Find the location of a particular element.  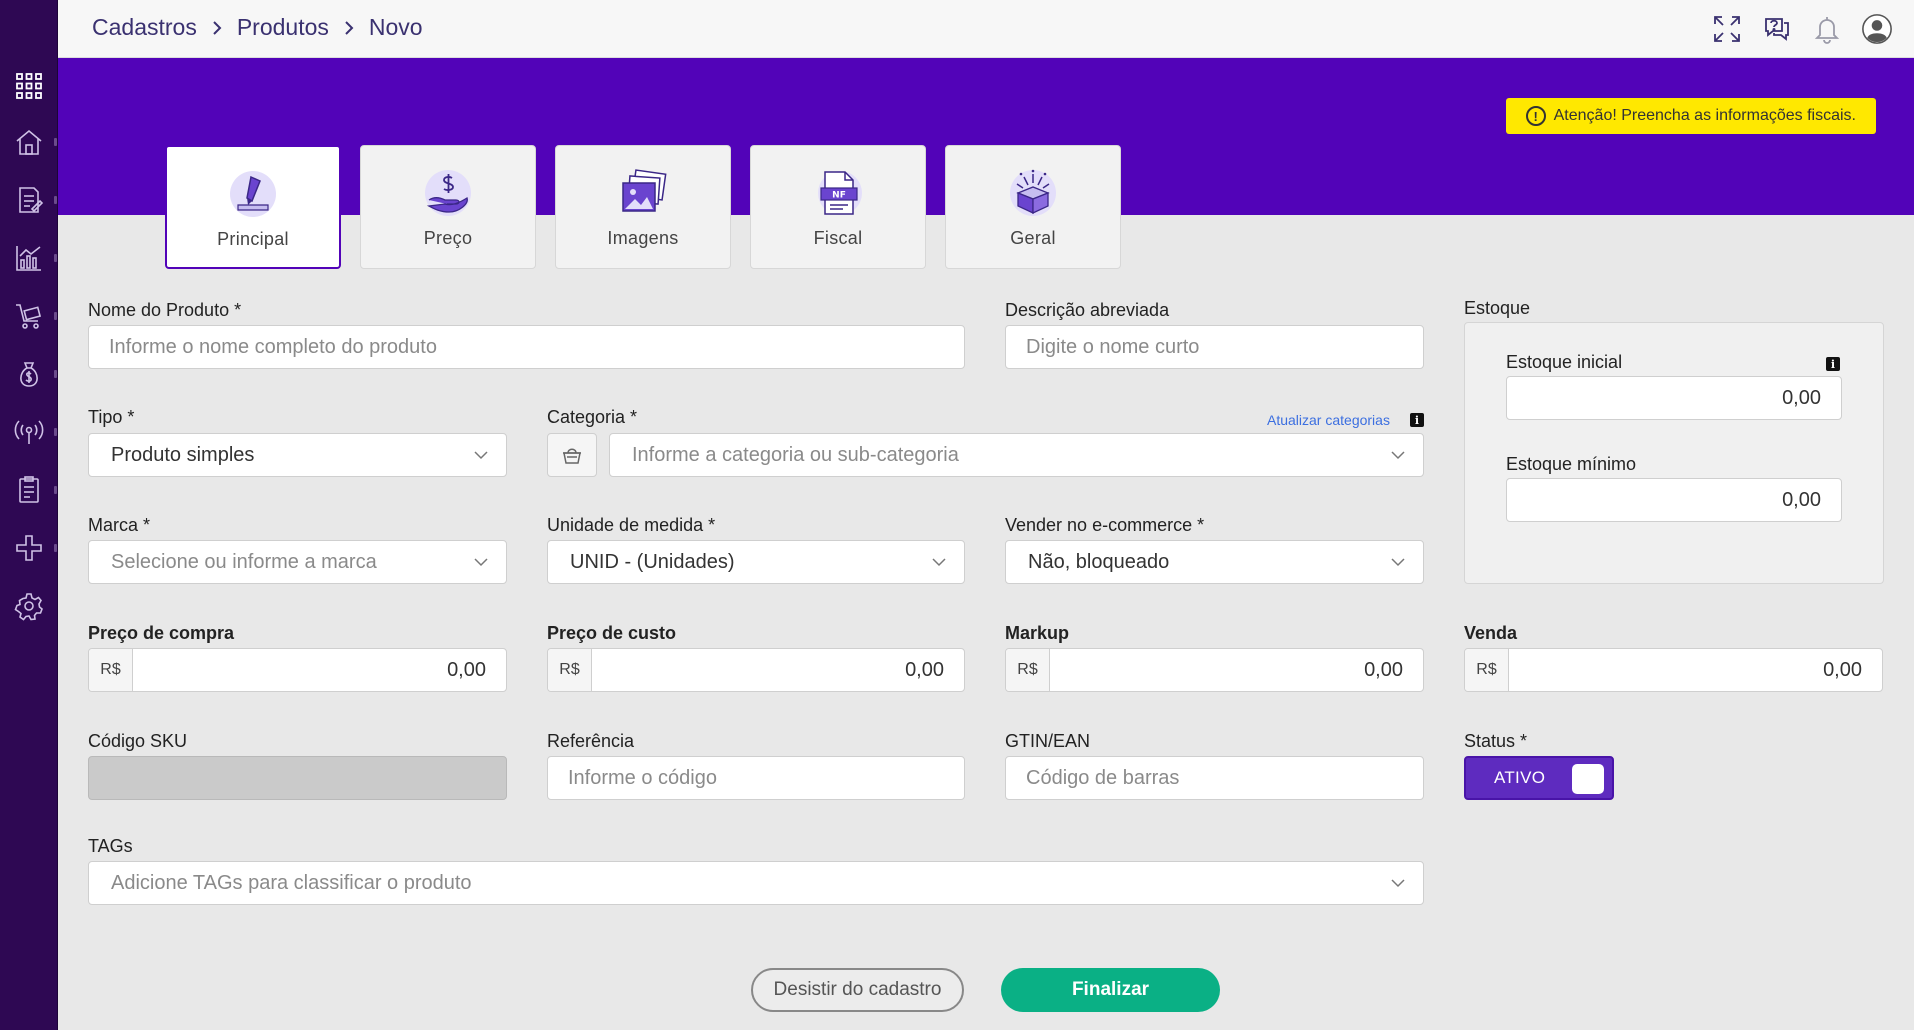

help-chat-icon is located at coordinates (1777, 29).